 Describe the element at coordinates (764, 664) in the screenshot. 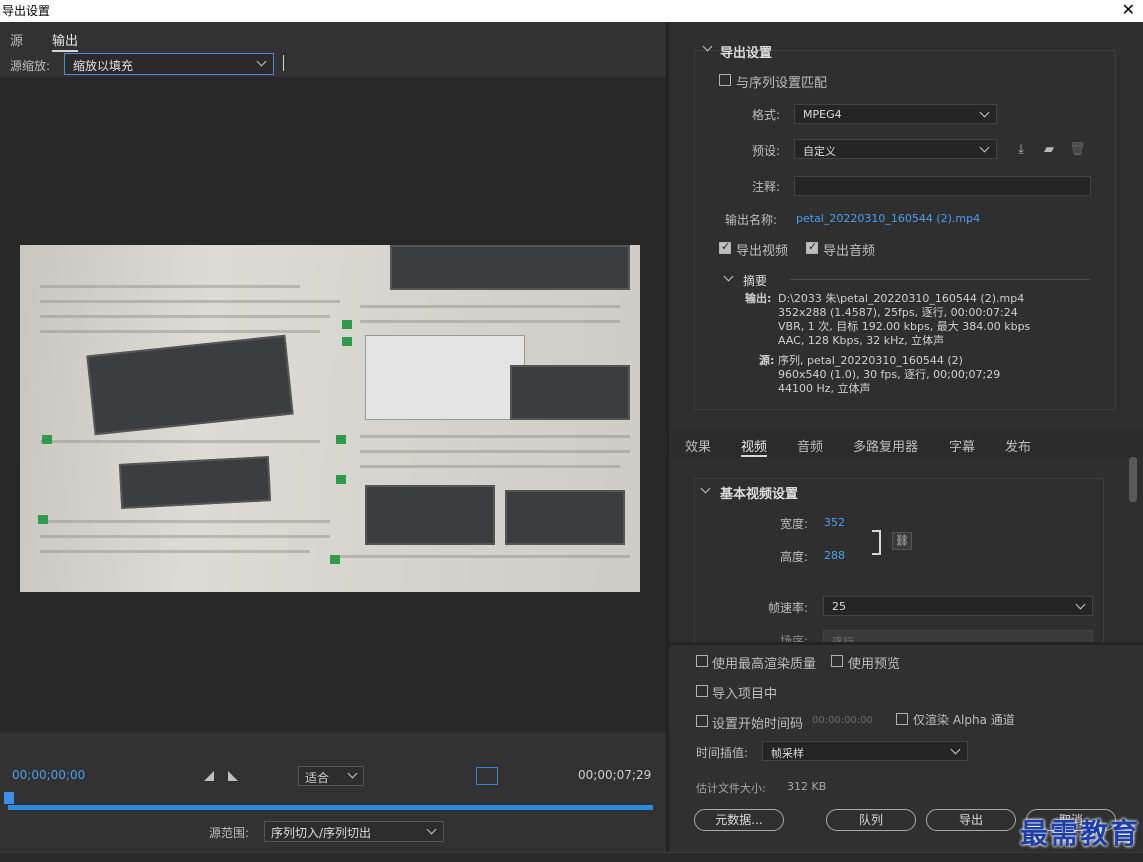

I see `max-quality-label: 使用最高渲染质量` at that location.